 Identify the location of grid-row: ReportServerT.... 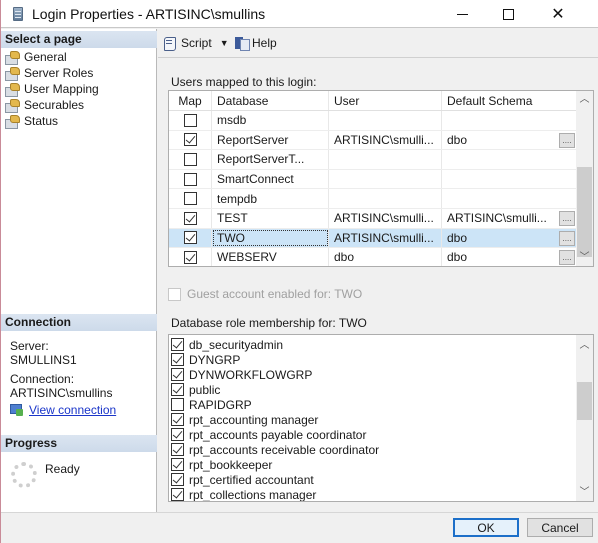
(373, 160).